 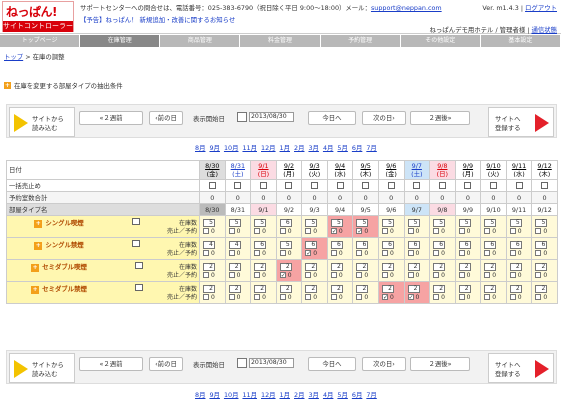 What do you see at coordinates (285, 147) in the screenshot?
I see `month-link: 1月` at bounding box center [285, 147].